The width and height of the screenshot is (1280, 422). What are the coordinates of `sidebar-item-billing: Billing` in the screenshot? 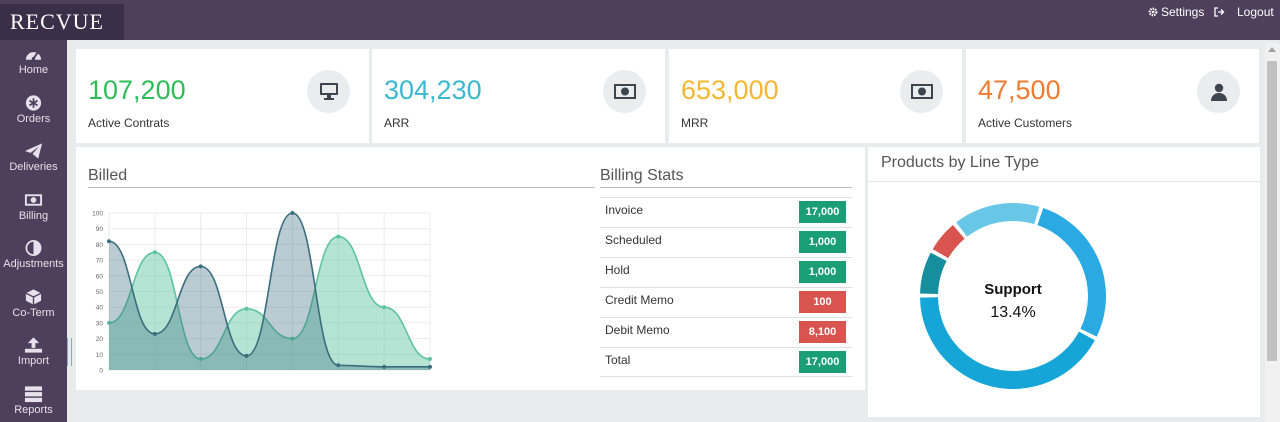 It's located at (33, 210).